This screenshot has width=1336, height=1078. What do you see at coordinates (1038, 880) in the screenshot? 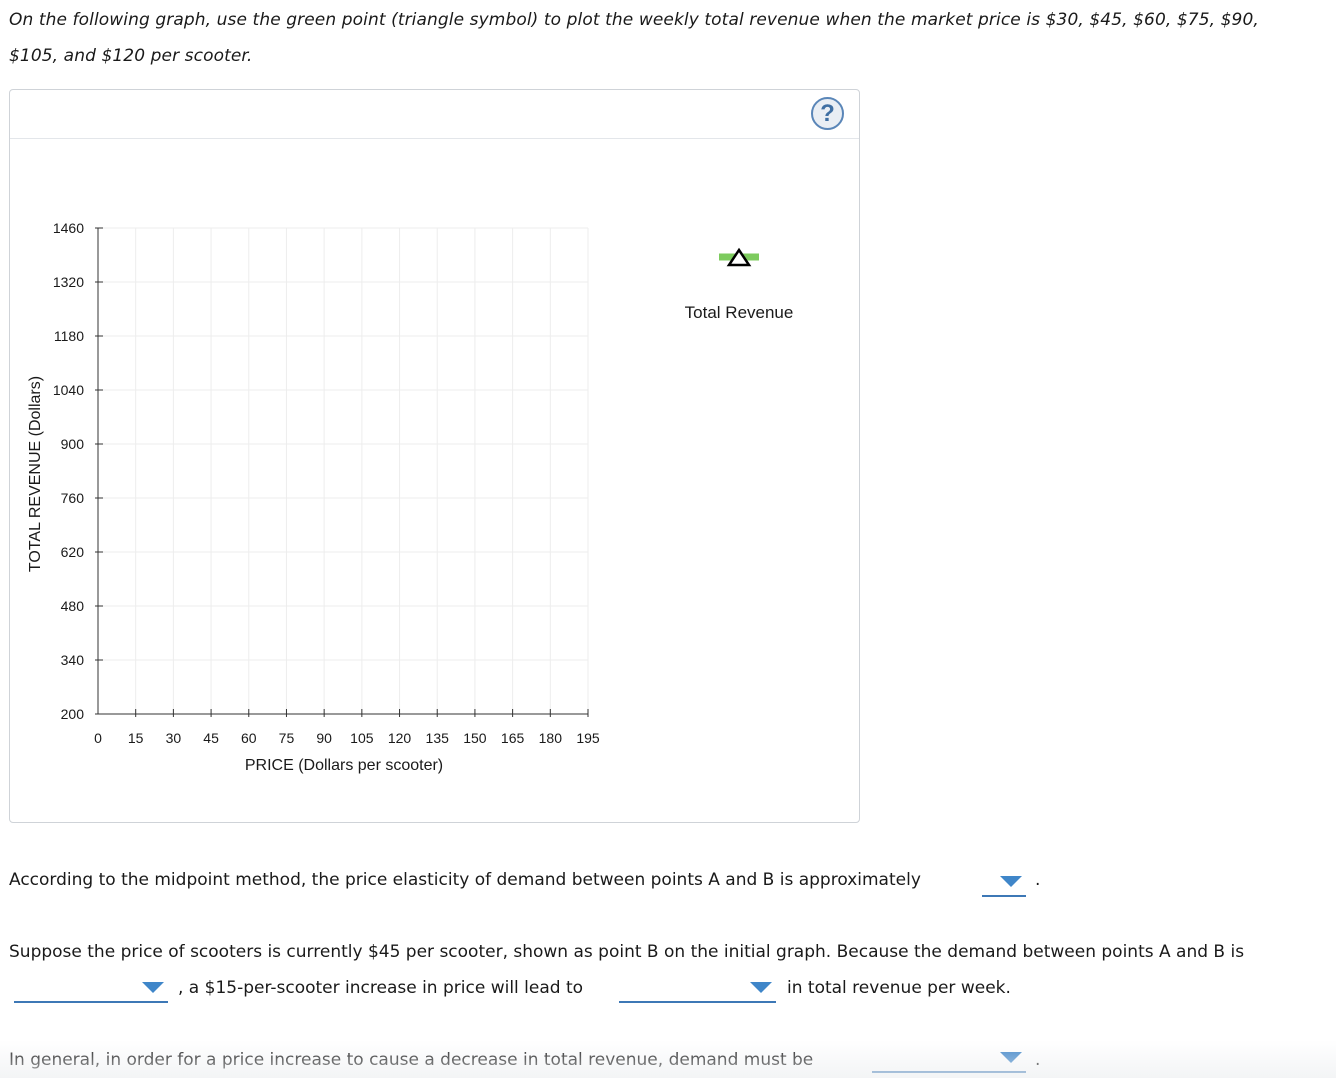
I see `question-1-end: .` at bounding box center [1038, 880].